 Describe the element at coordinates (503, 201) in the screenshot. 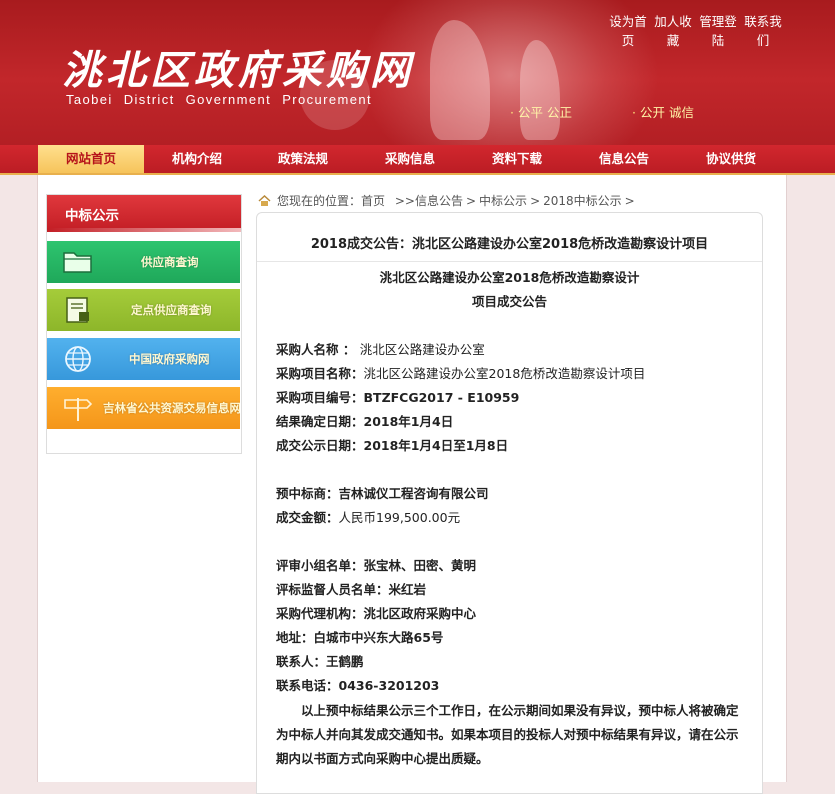

I see `breadcrumb-bid-notice: 中标公示` at that location.